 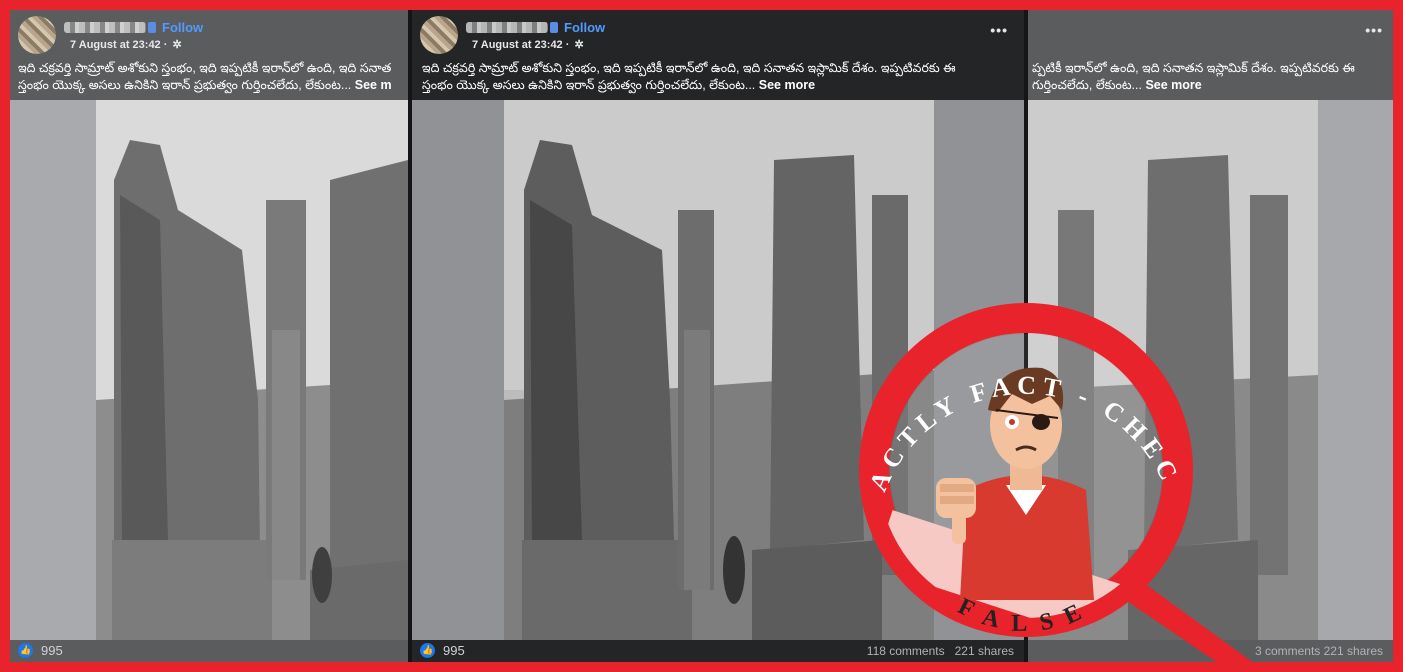 I want to click on engagement-stats: 3 comments 221 shares, so click(x=1318, y=651).